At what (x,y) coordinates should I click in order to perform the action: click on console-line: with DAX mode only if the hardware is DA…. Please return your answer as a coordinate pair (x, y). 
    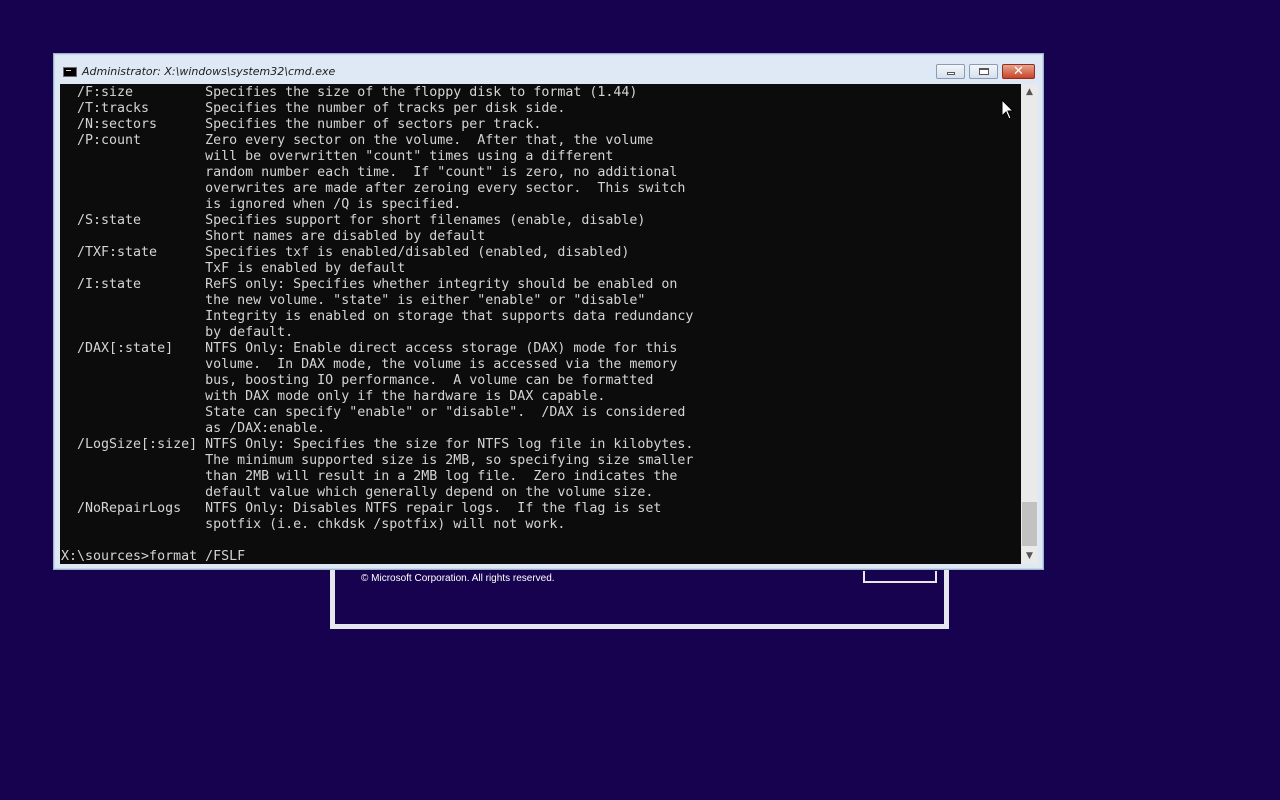
    Looking at the image, I should click on (333, 396).